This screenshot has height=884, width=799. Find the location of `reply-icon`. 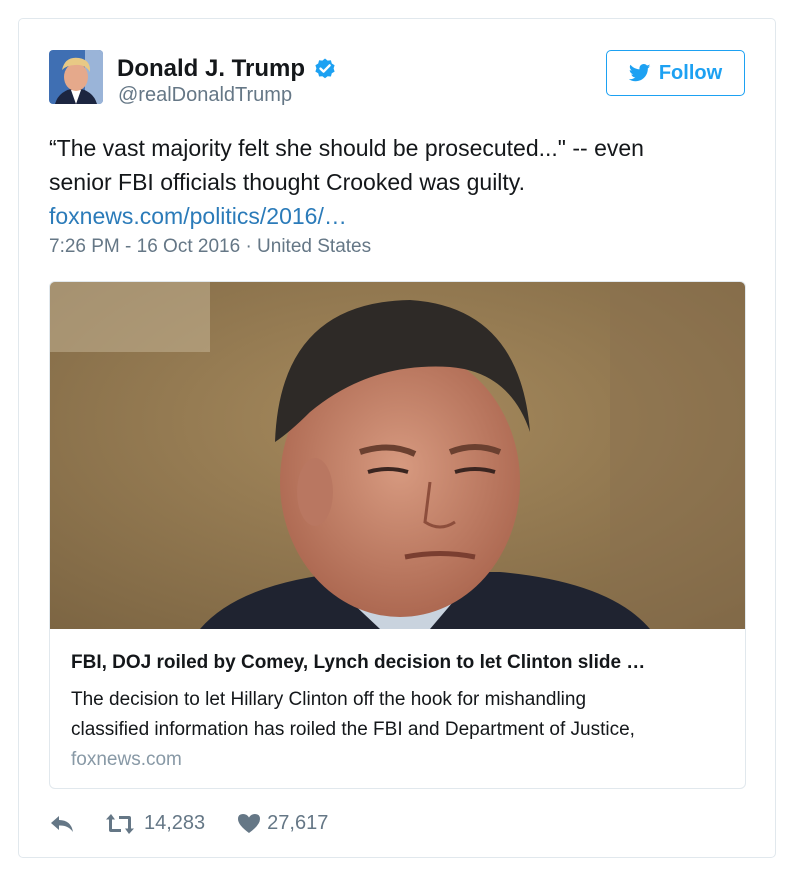

reply-icon is located at coordinates (62, 823).